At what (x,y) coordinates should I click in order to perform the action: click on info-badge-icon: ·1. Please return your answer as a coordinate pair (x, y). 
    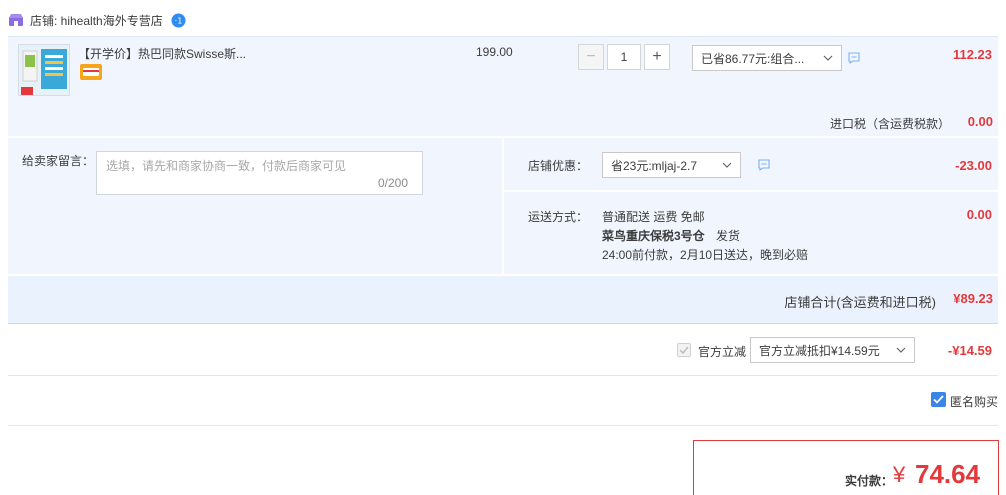
    Looking at the image, I should click on (178, 20).